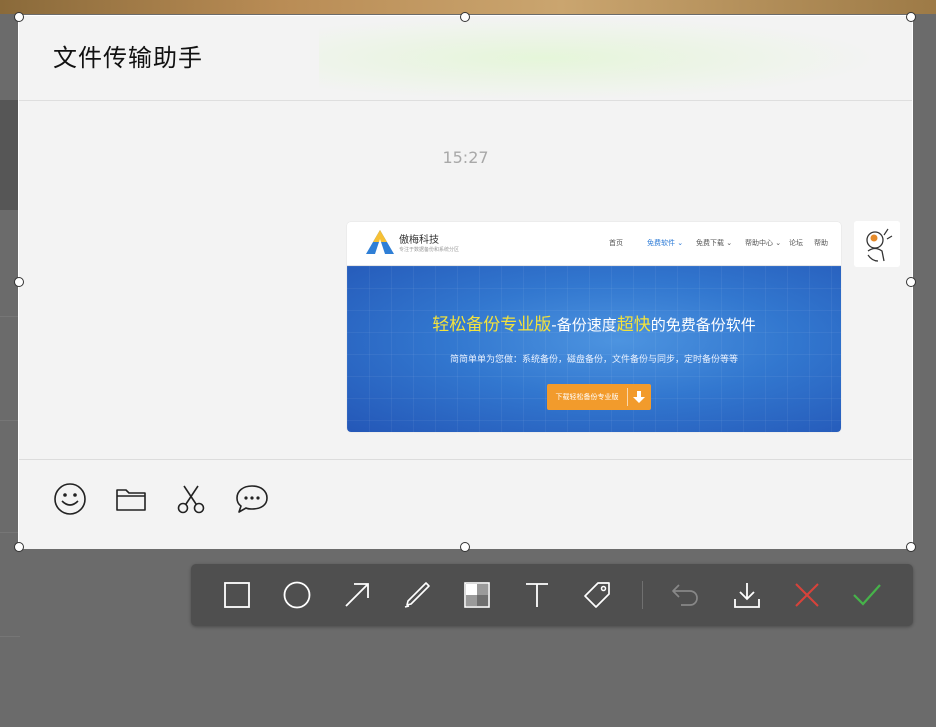  I want to click on selection-handle-bottom-right, so click(911, 547).